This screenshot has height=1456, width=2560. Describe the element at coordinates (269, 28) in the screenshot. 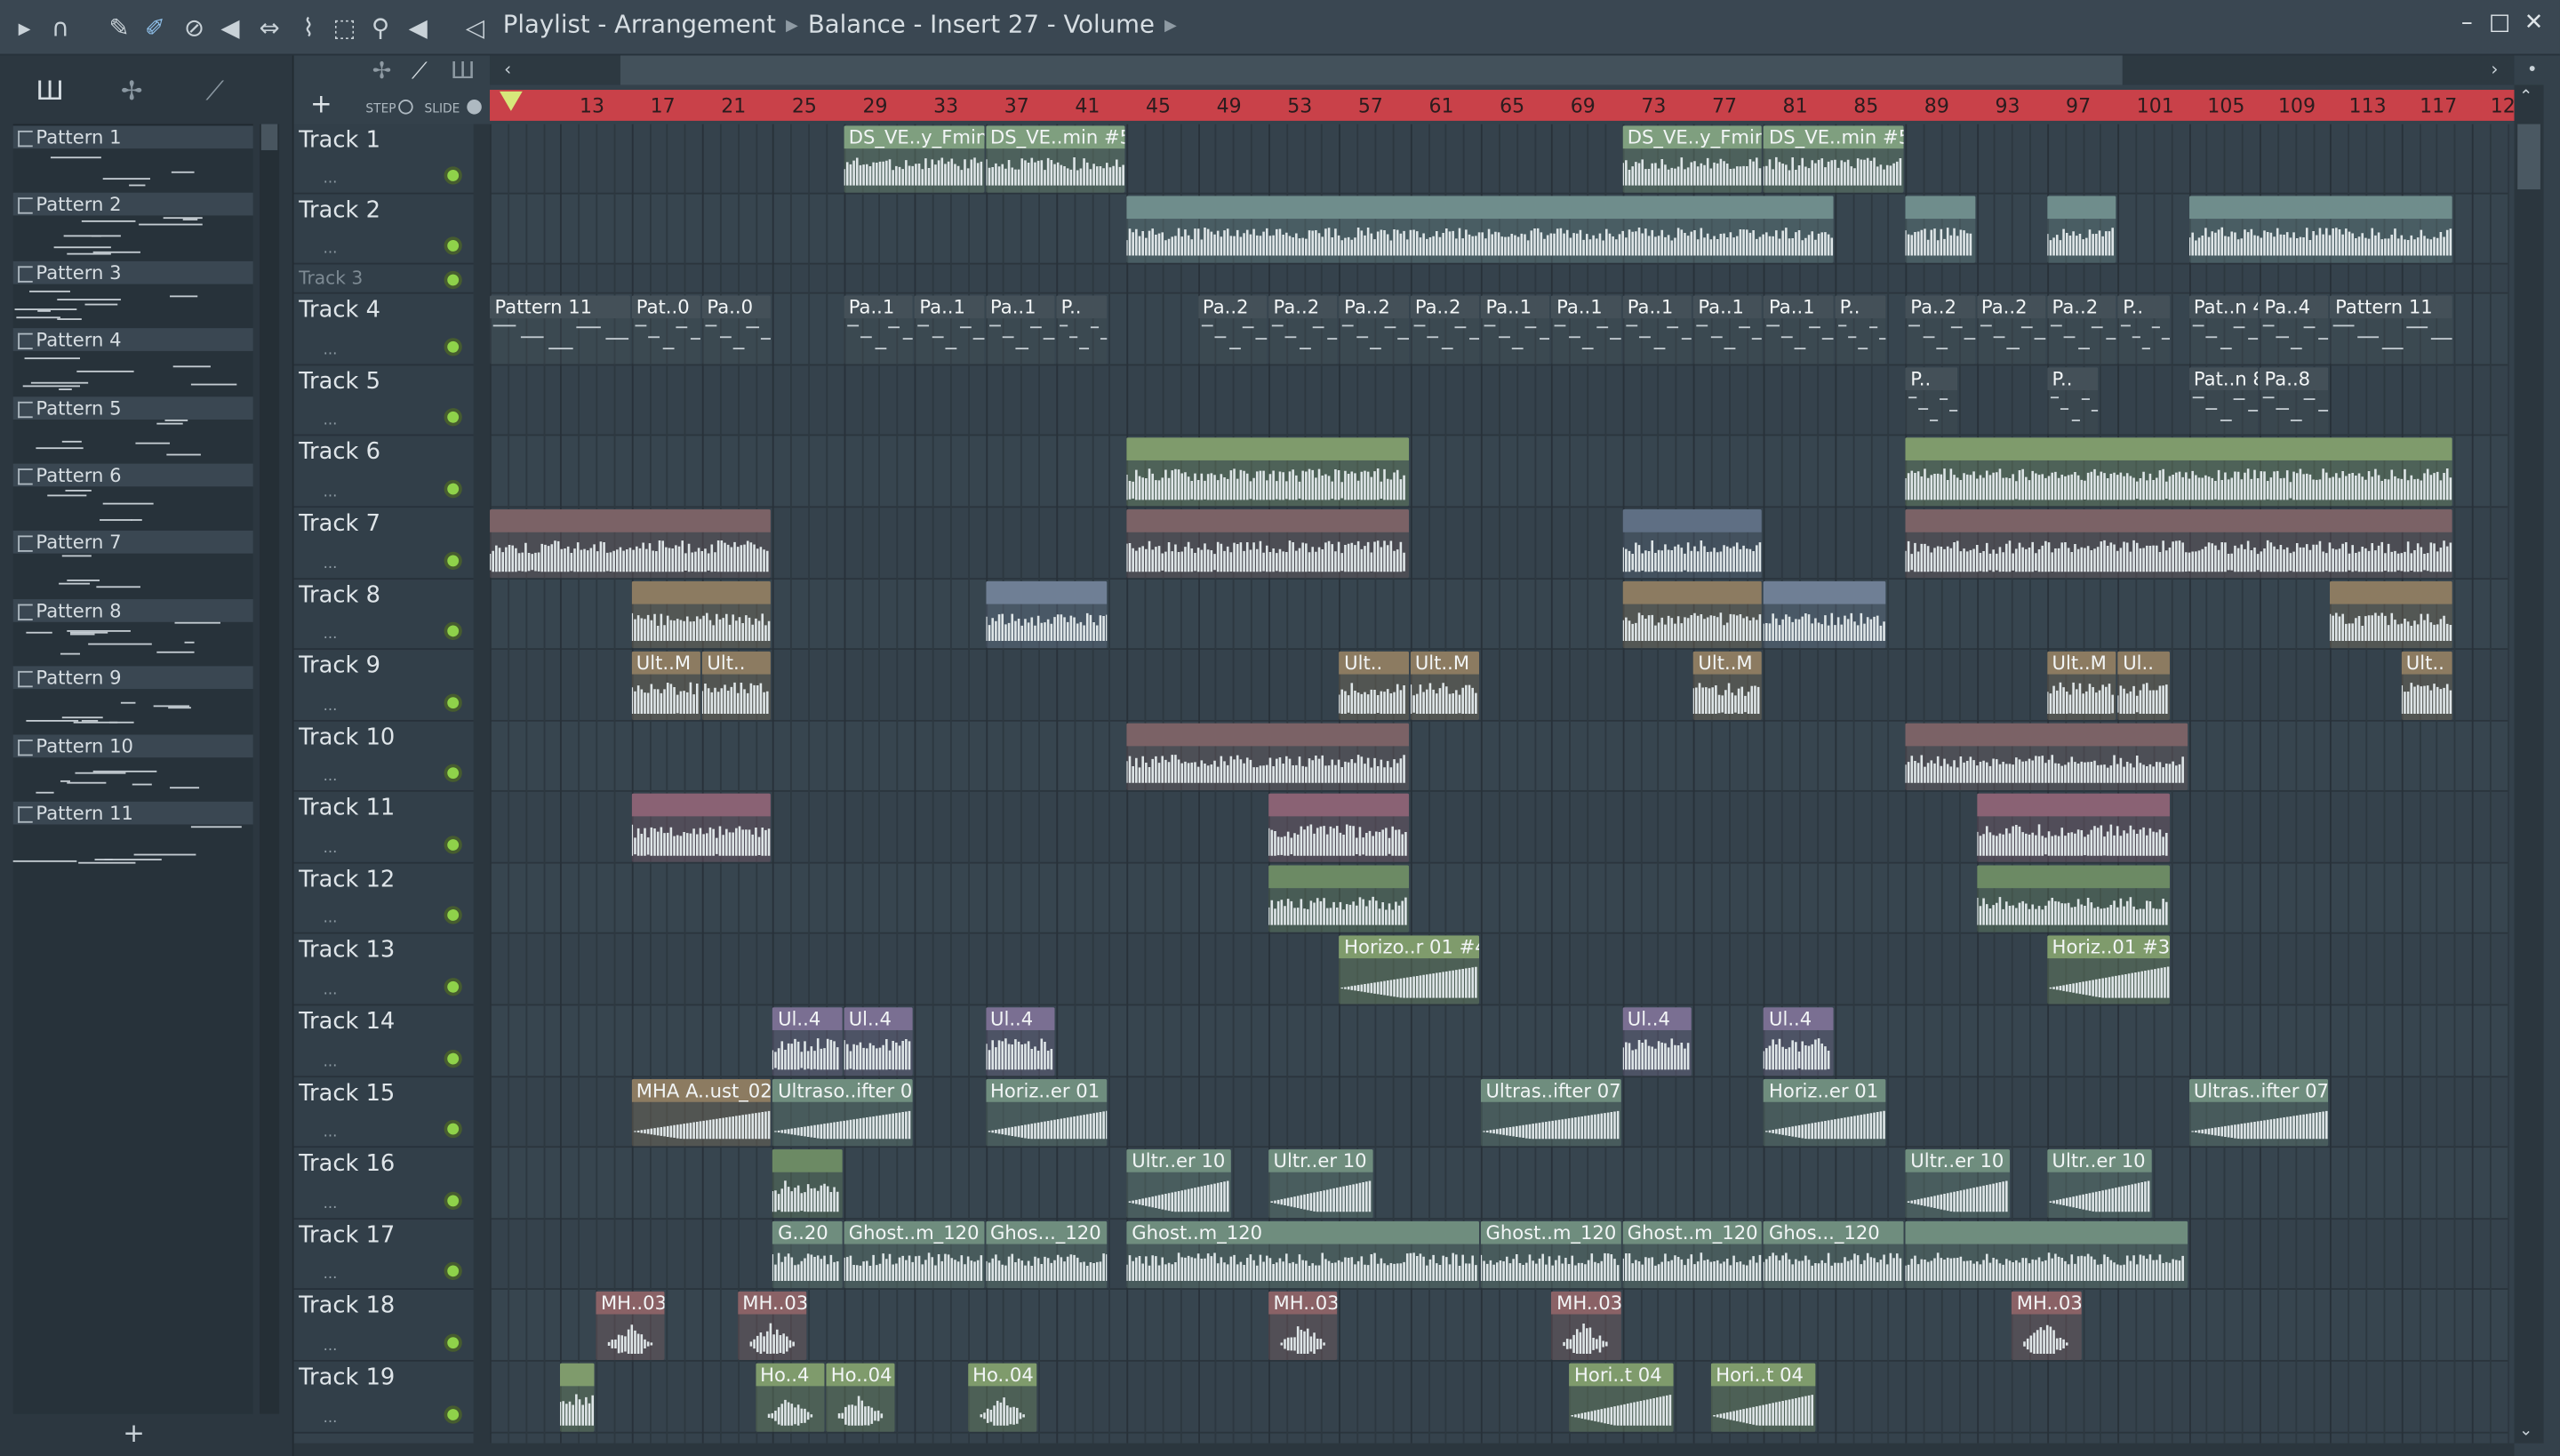

I see `slip-icon: ⇔` at that location.